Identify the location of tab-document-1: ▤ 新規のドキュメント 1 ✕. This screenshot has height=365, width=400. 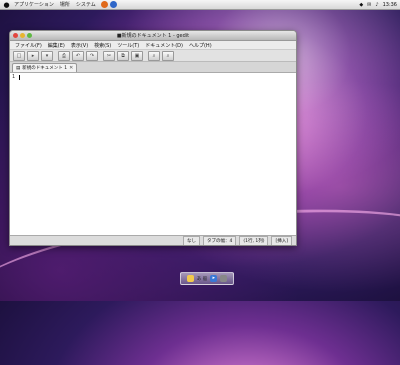
(45, 67).